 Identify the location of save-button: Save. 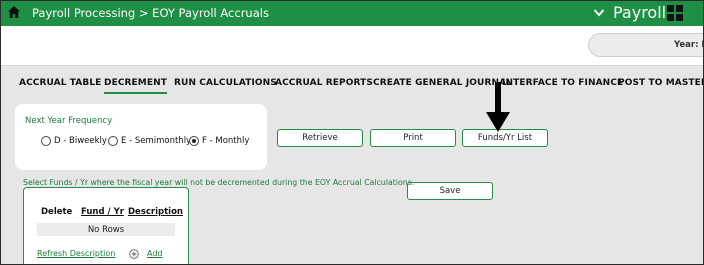
(450, 191).